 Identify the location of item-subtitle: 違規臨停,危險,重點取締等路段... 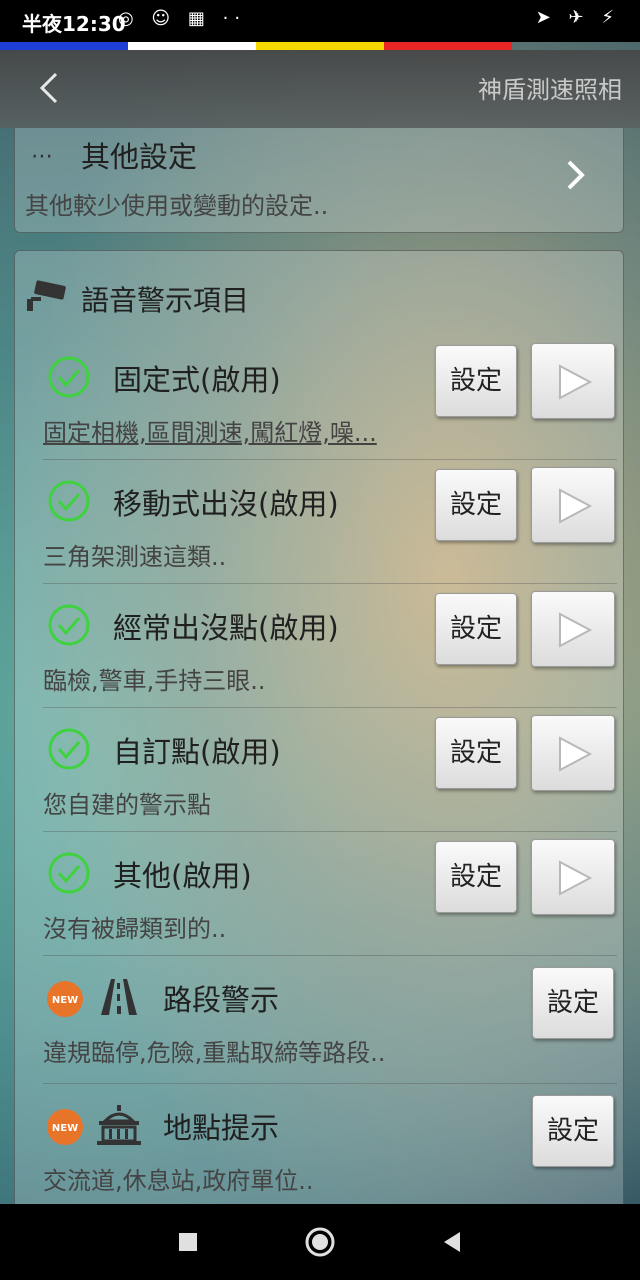
(214, 1053).